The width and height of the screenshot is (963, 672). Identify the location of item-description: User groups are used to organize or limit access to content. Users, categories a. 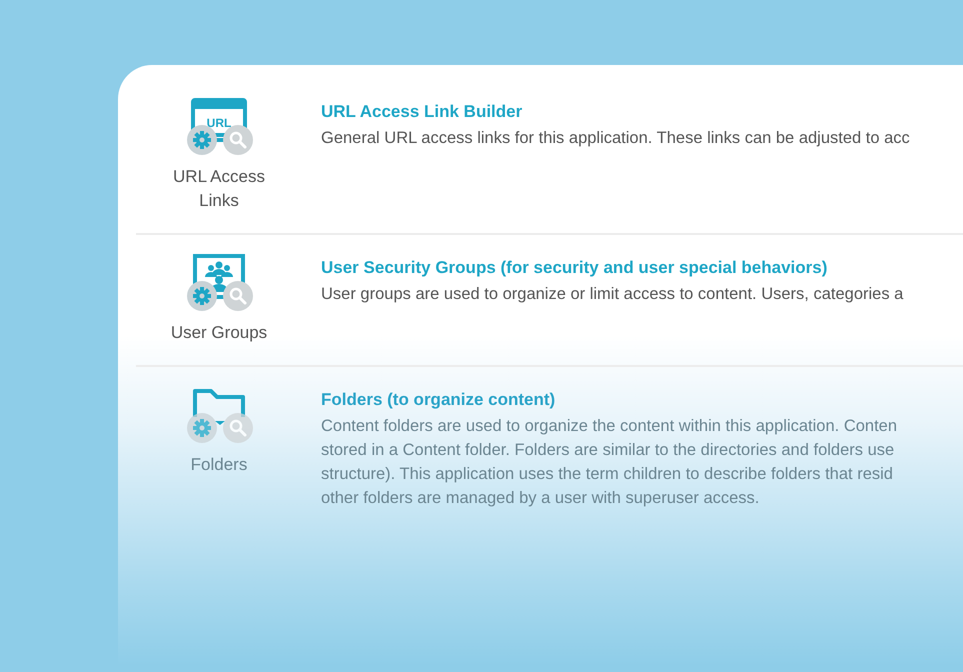
(612, 294).